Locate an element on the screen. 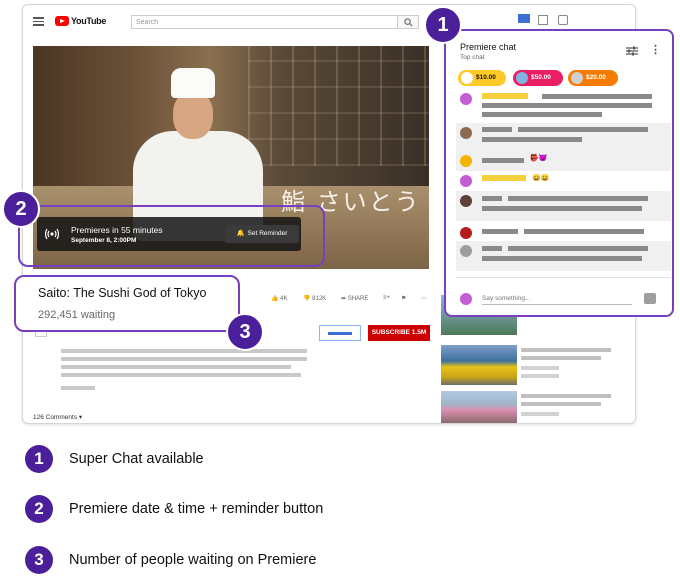  more-icon: ⋯ is located at coordinates (424, 298).